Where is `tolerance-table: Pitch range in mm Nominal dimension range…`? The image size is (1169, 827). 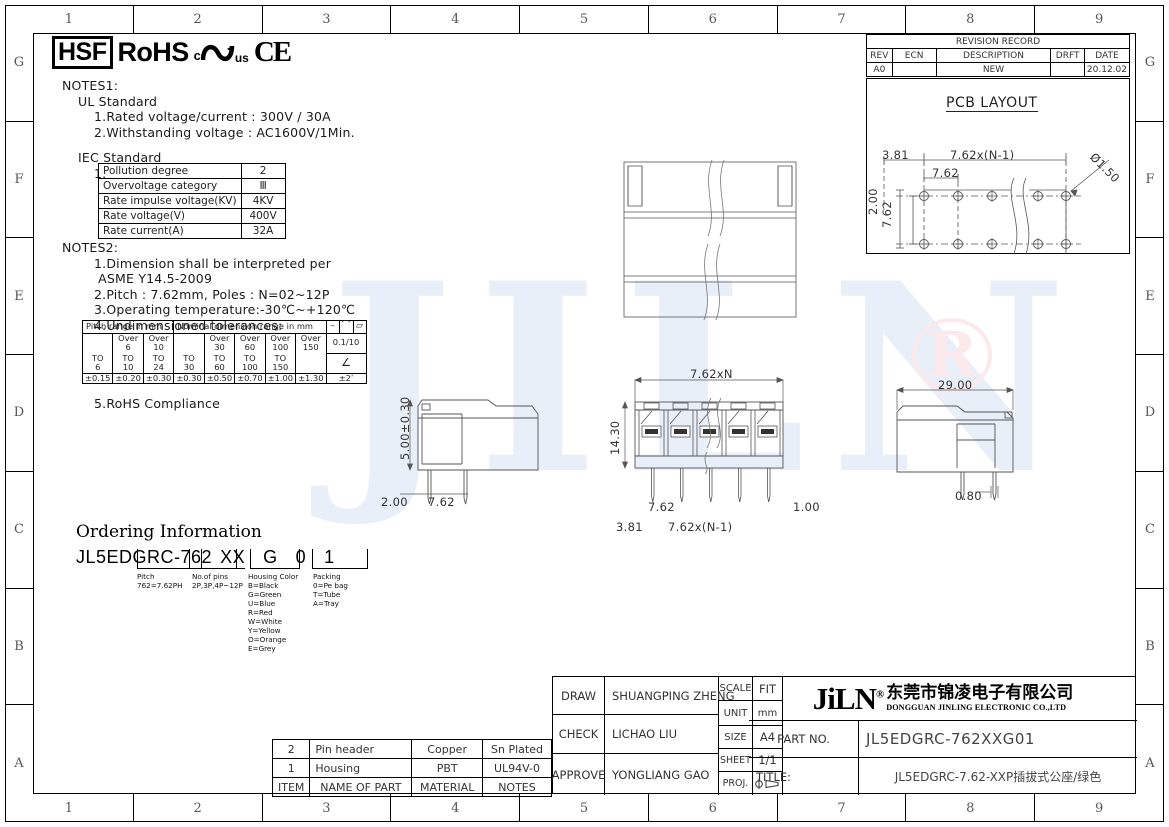 tolerance-table: Pitch range in mm Nominal dimension range… is located at coordinates (224, 352).